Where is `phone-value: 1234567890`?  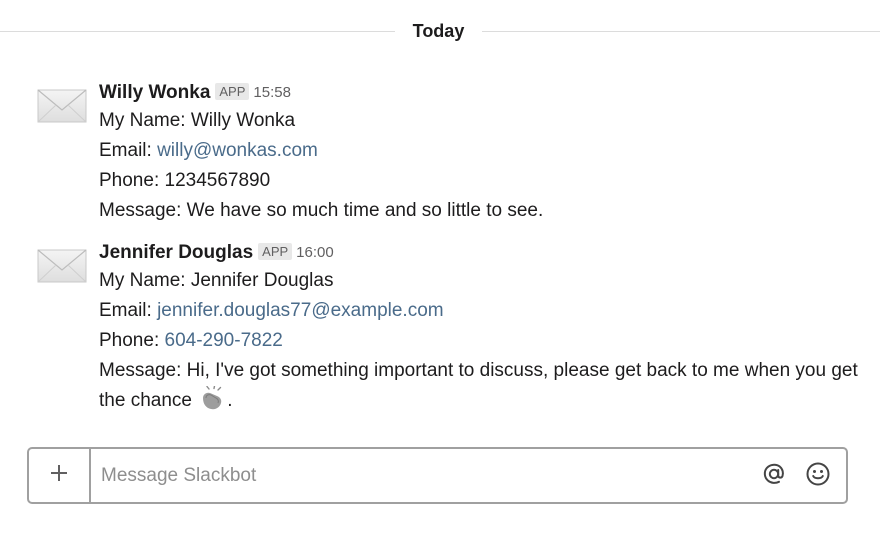 phone-value: 1234567890 is located at coordinates (217, 180).